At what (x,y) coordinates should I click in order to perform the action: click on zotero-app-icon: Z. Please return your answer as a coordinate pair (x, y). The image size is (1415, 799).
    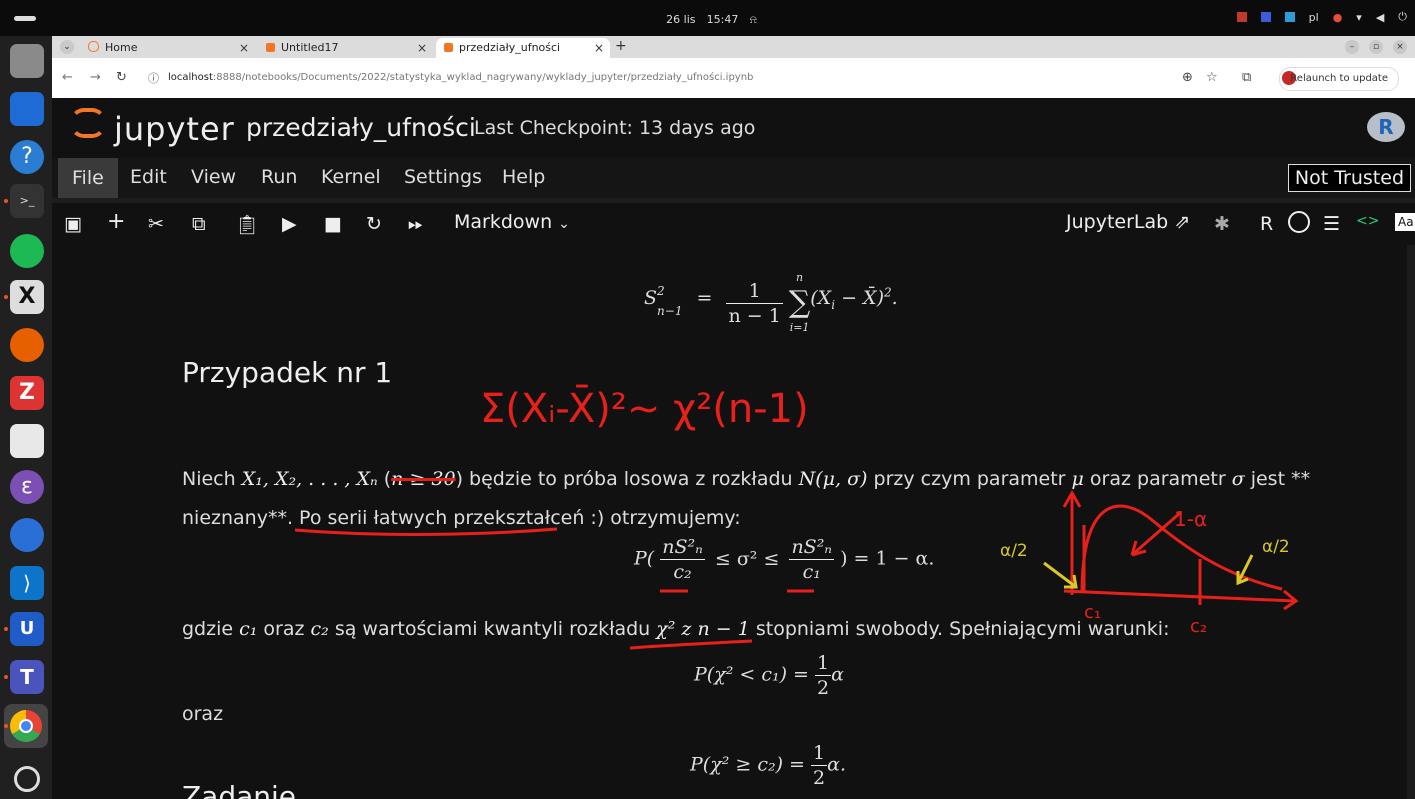
    Looking at the image, I should click on (27, 393).